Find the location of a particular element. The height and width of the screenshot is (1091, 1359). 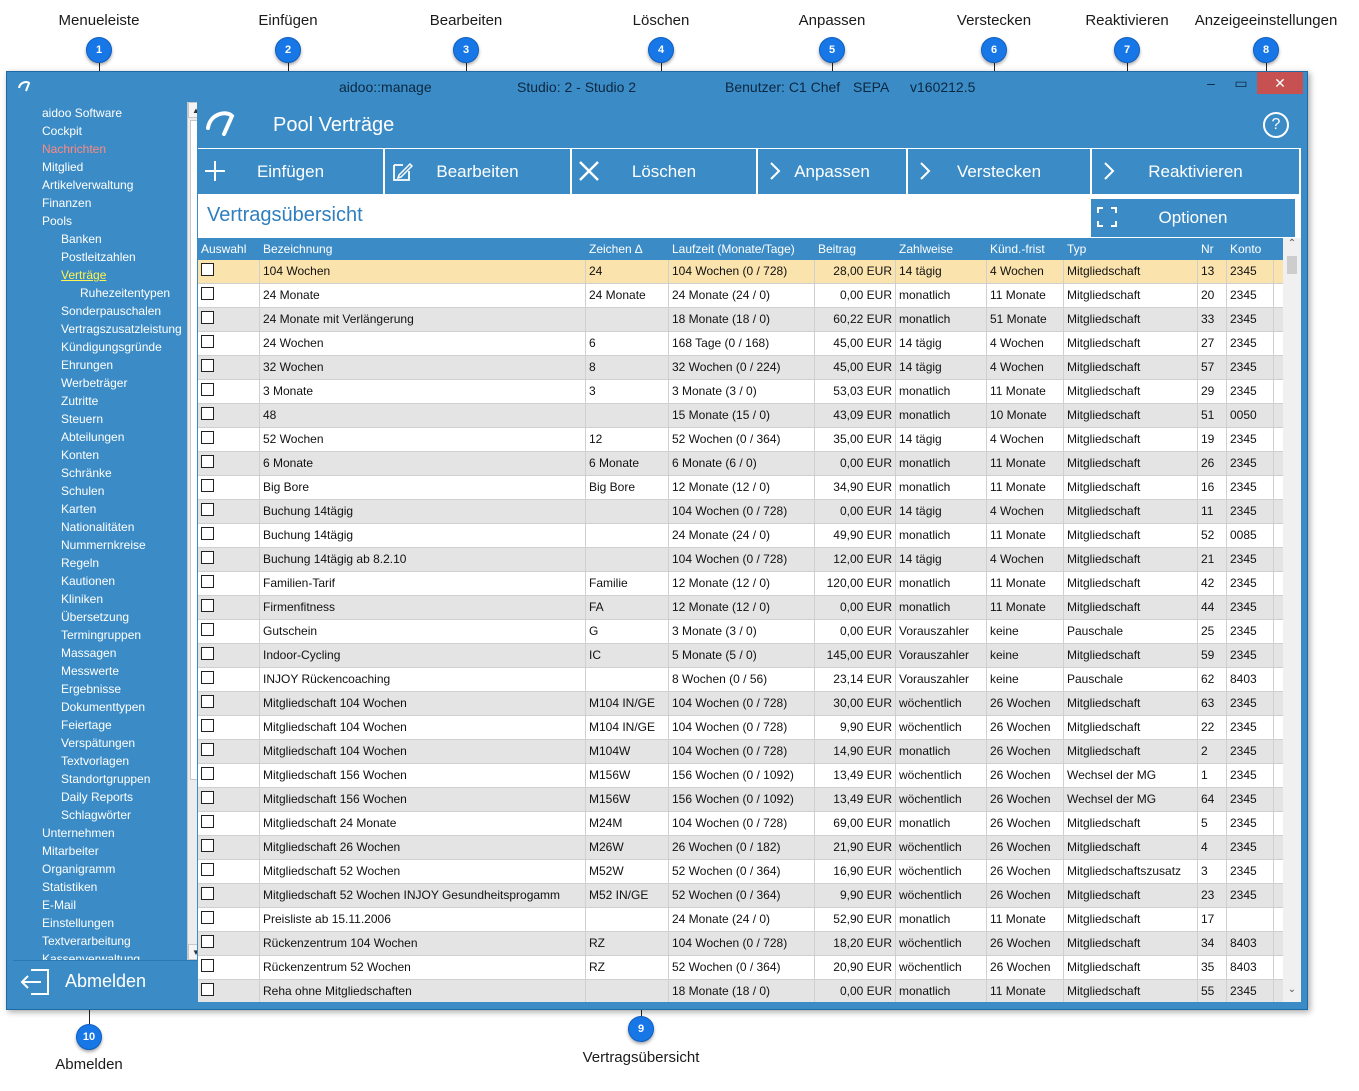

table-scrollbar: ⌃ ⌄ is located at coordinates (1292, 620).